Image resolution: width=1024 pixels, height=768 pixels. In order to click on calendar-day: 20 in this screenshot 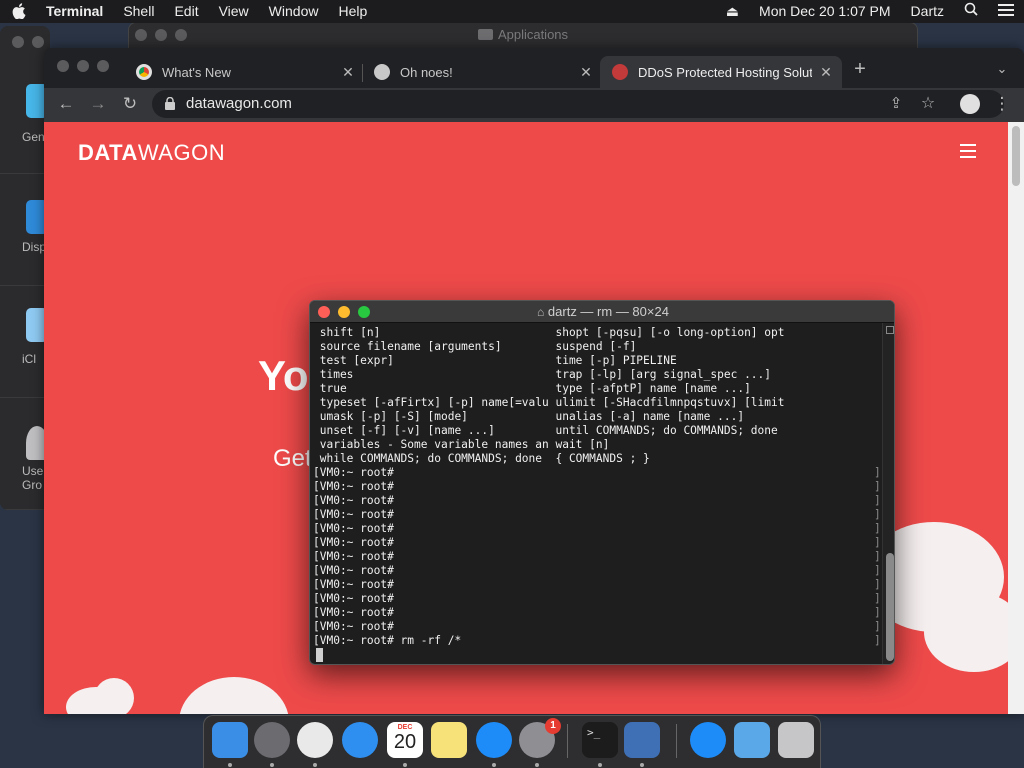, I will do `click(405, 742)`.